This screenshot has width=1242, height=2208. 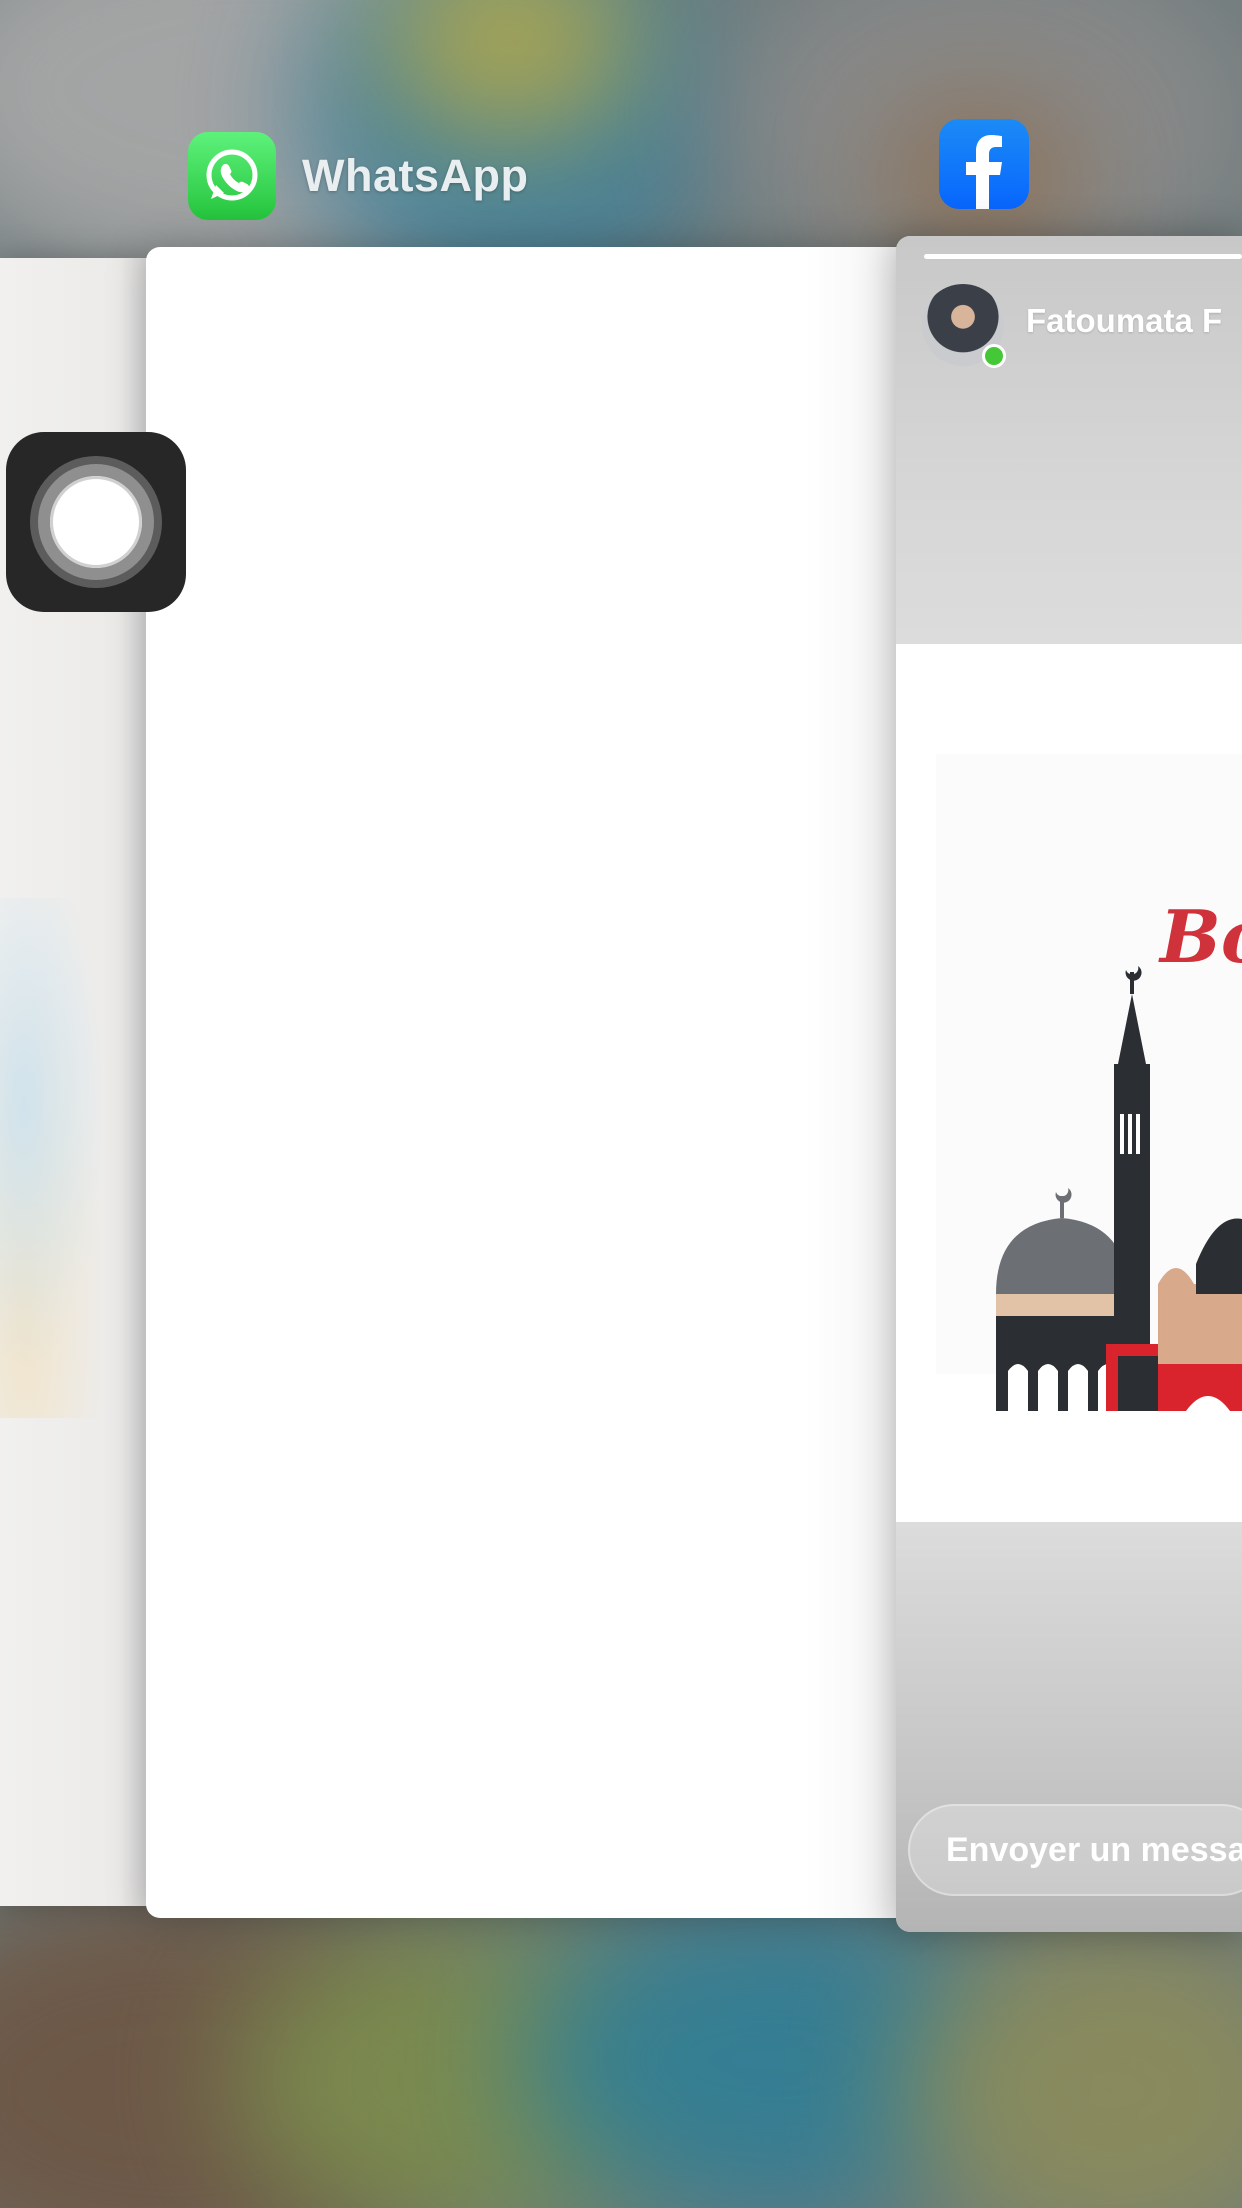 What do you see at coordinates (96, 522) in the screenshot?
I see `assistive-touch-icon` at bounding box center [96, 522].